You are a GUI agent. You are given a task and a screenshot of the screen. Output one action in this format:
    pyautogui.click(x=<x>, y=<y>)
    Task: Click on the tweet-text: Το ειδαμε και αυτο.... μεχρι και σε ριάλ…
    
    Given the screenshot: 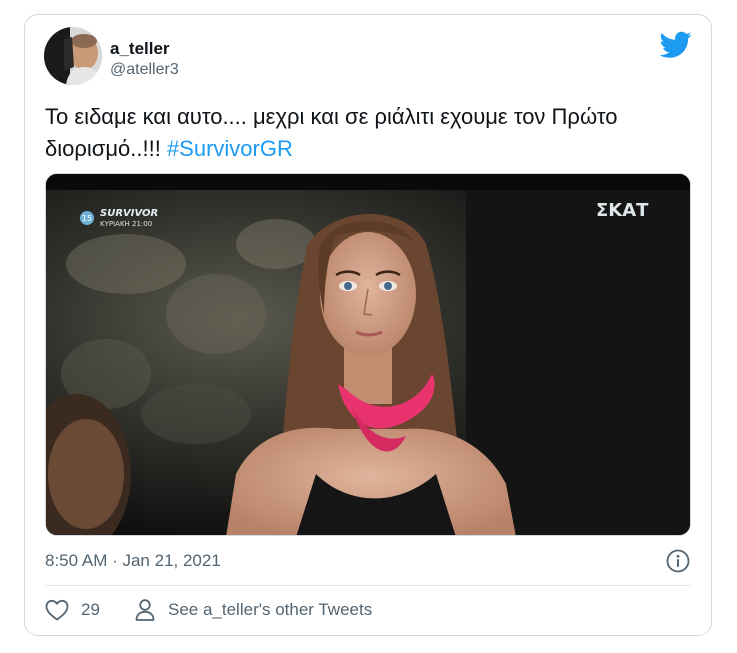 What is the action you would take?
    pyautogui.click(x=370, y=133)
    